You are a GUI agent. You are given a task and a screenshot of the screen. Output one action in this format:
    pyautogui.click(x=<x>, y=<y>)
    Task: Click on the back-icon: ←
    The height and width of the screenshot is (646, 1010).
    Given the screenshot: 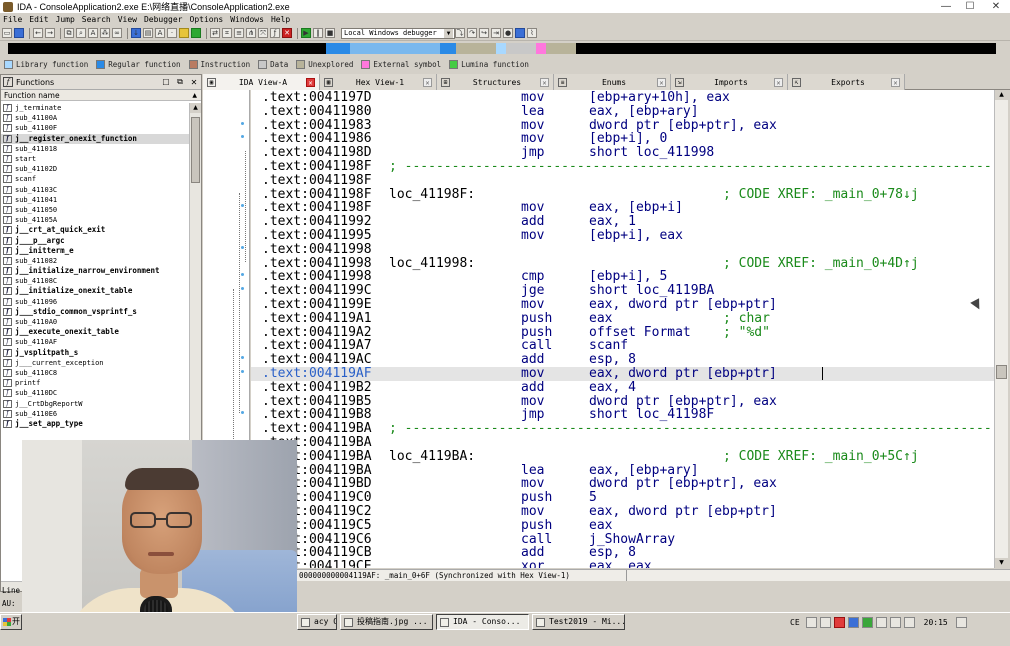 What is the action you would take?
    pyautogui.click(x=38, y=33)
    